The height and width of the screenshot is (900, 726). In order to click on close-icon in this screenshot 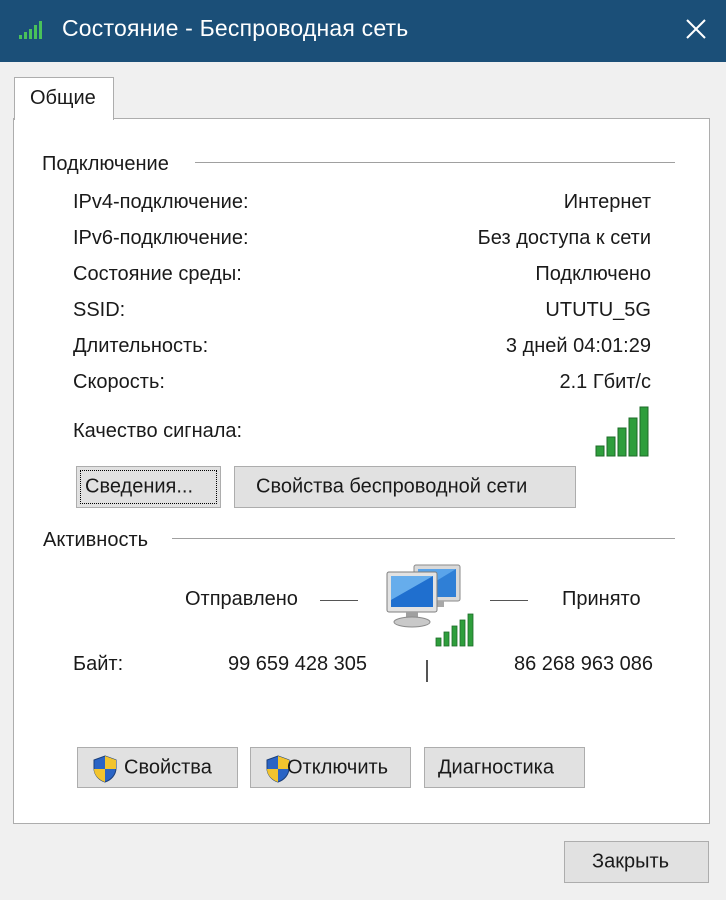, I will do `click(696, 29)`.